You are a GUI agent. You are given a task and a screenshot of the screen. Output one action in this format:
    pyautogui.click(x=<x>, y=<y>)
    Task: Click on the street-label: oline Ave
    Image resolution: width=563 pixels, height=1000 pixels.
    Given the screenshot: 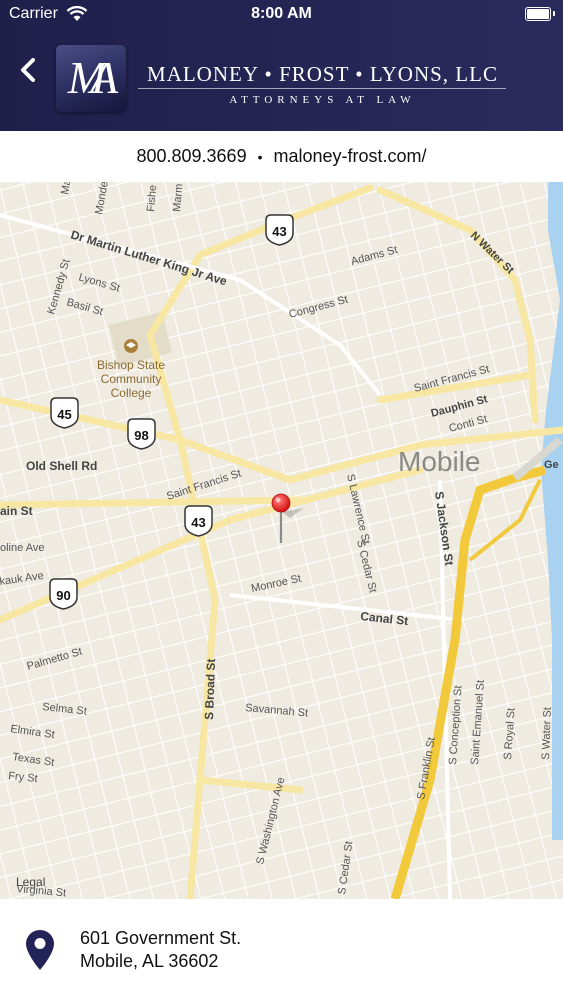 What is the action you would take?
    pyautogui.click(x=22, y=548)
    